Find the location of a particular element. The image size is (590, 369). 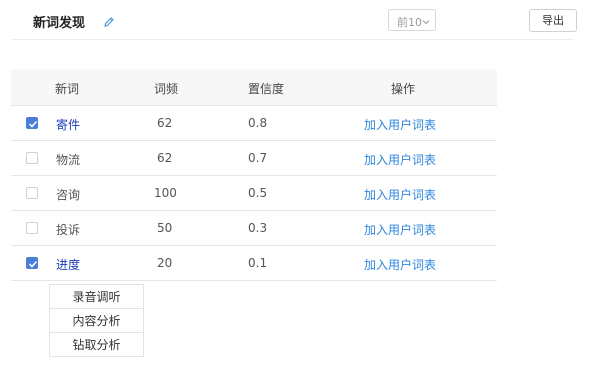

column-header-action: 操作 is located at coordinates (403, 89).